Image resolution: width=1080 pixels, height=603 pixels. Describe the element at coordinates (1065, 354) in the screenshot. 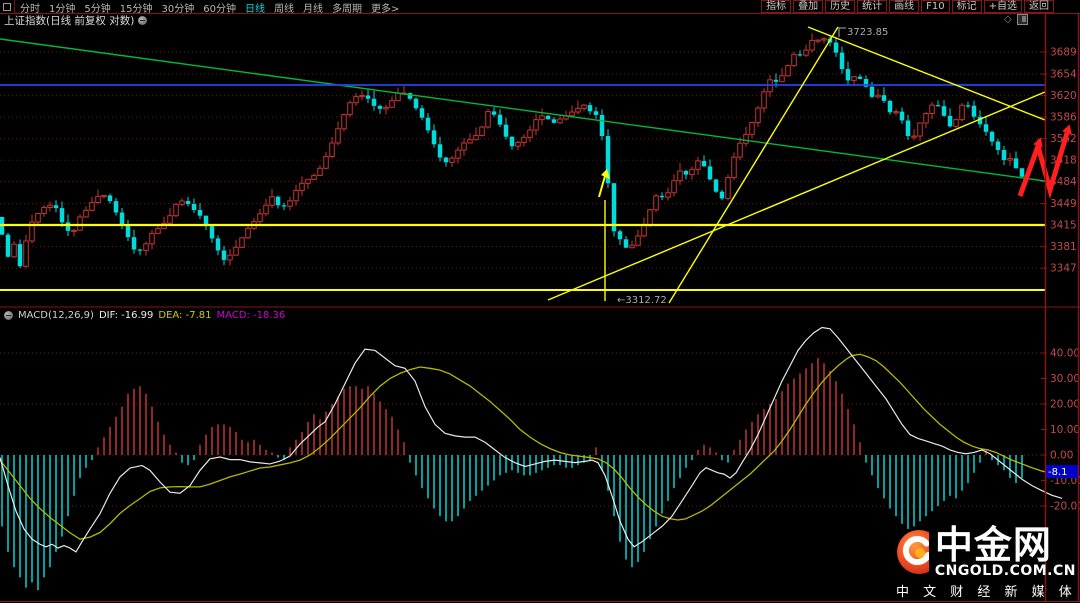

I see `svg-text: 40.00` at that location.